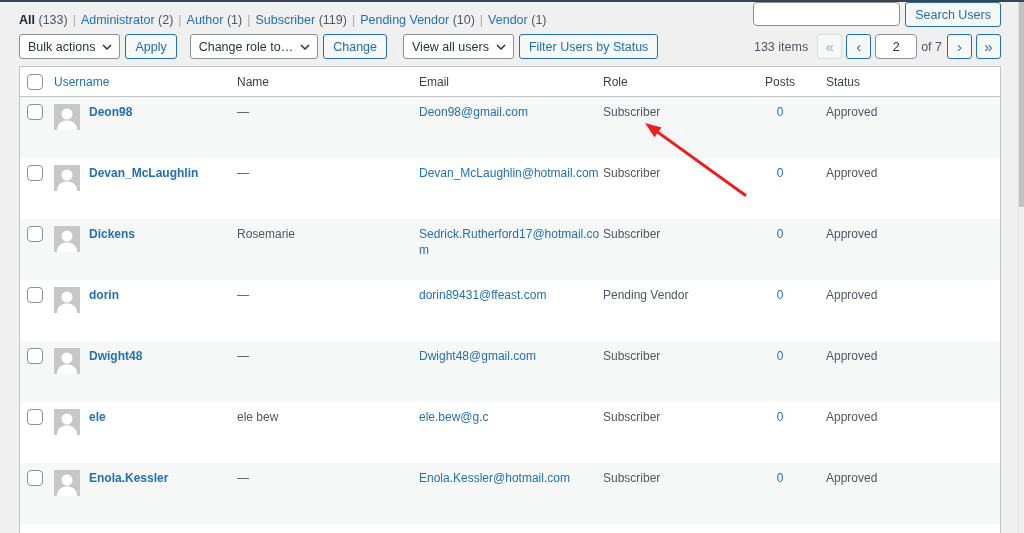 The height and width of the screenshot is (533, 1024). I want to click on user-role-filter-link: All (133), so click(43, 20).